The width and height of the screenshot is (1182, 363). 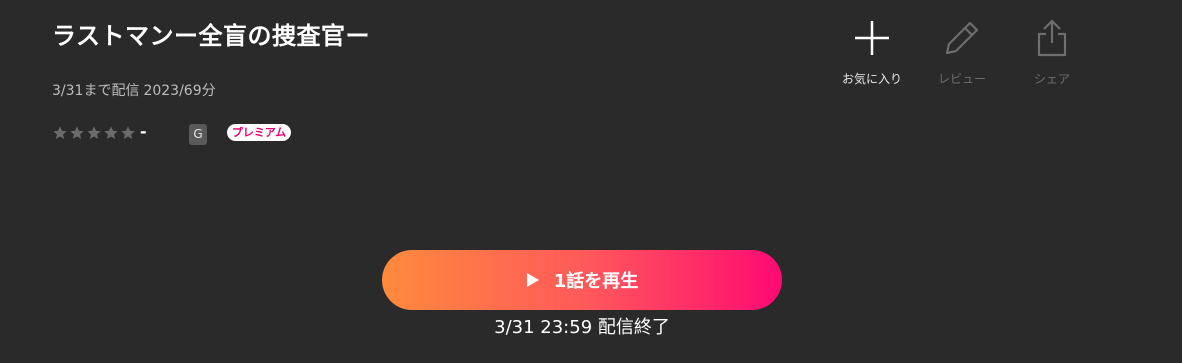 What do you see at coordinates (962, 38) in the screenshot?
I see `pencil-icon` at bounding box center [962, 38].